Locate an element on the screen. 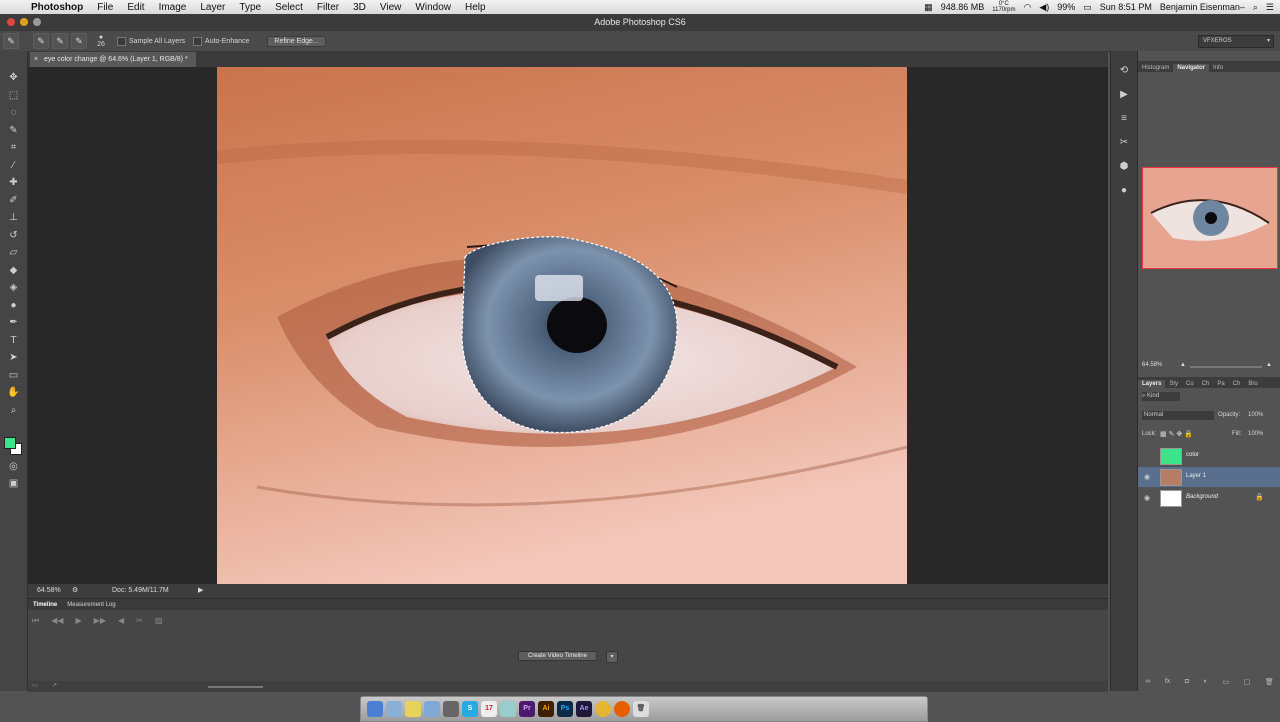  crop-tool-icon: ⌗ is located at coordinates (13, 148).